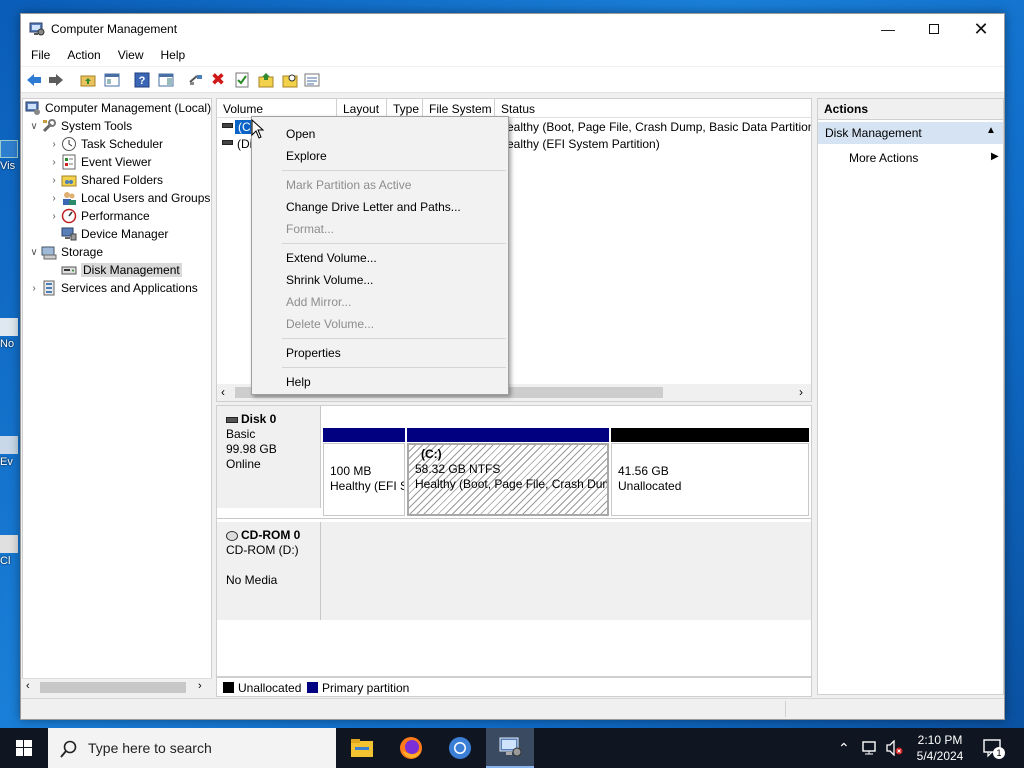 The height and width of the screenshot is (768, 1024). Describe the element at coordinates (9, 327) in the screenshot. I see `app-icon` at that location.